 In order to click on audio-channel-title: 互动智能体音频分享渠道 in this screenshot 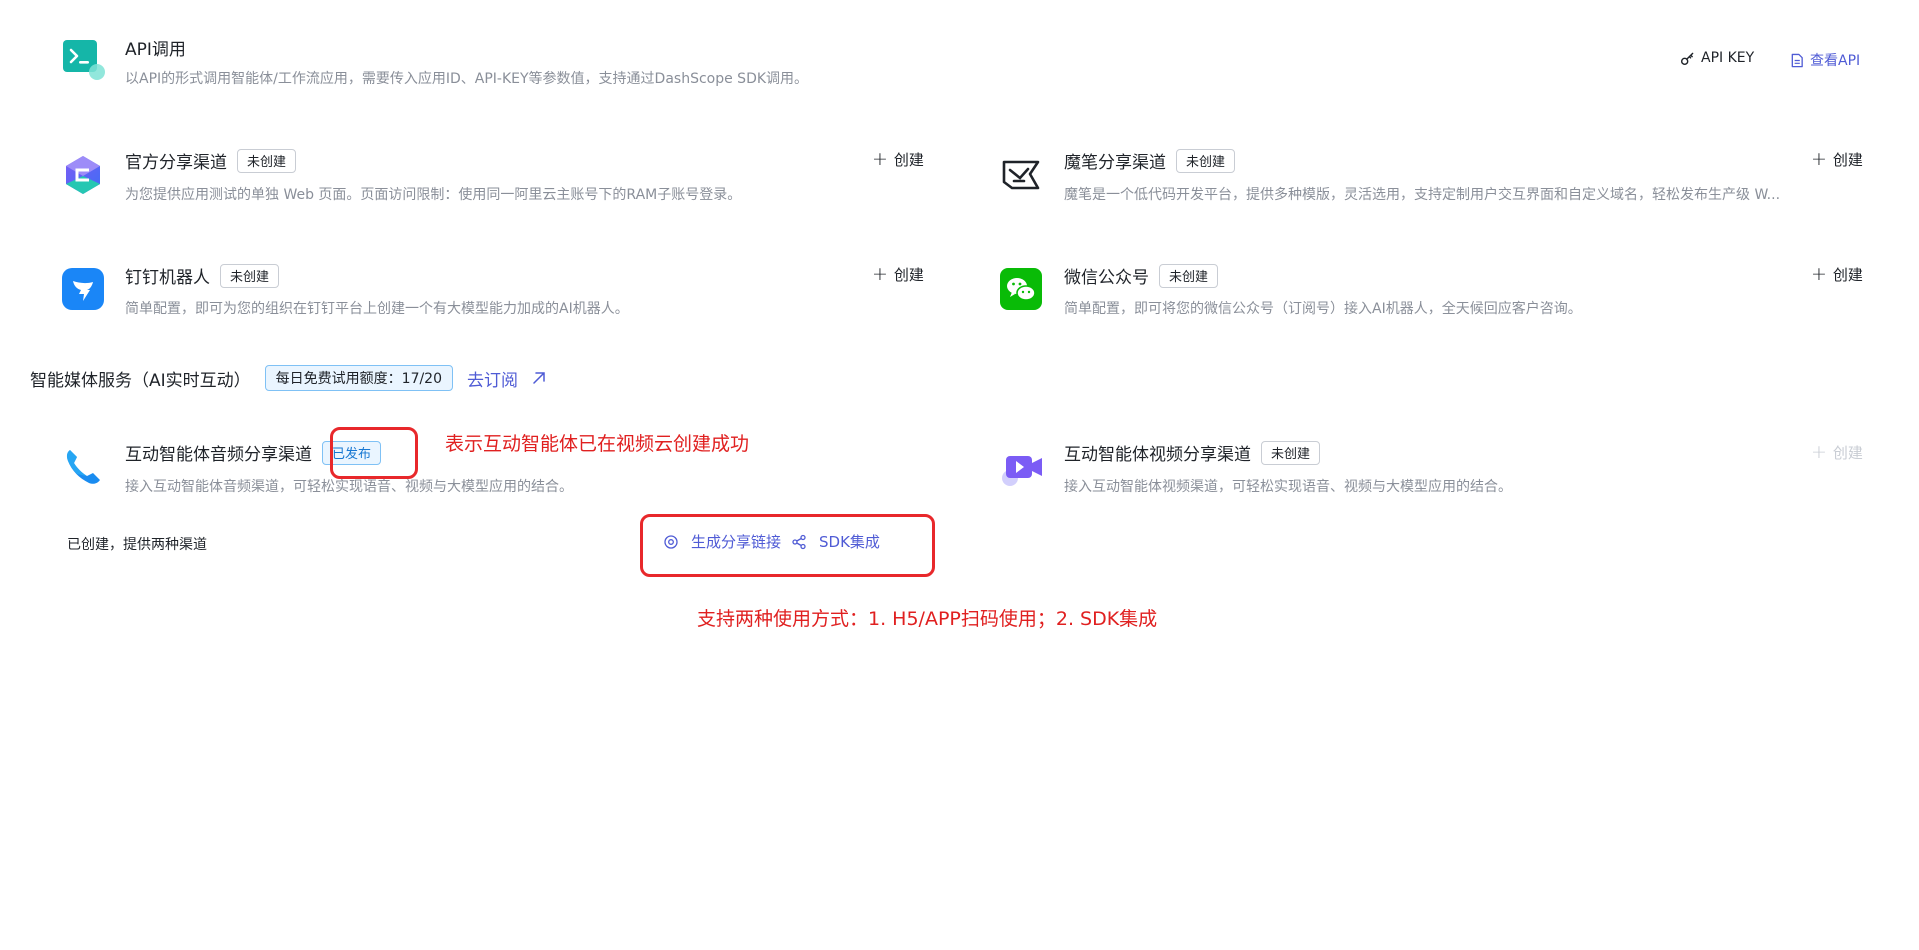, I will do `click(218, 455)`.